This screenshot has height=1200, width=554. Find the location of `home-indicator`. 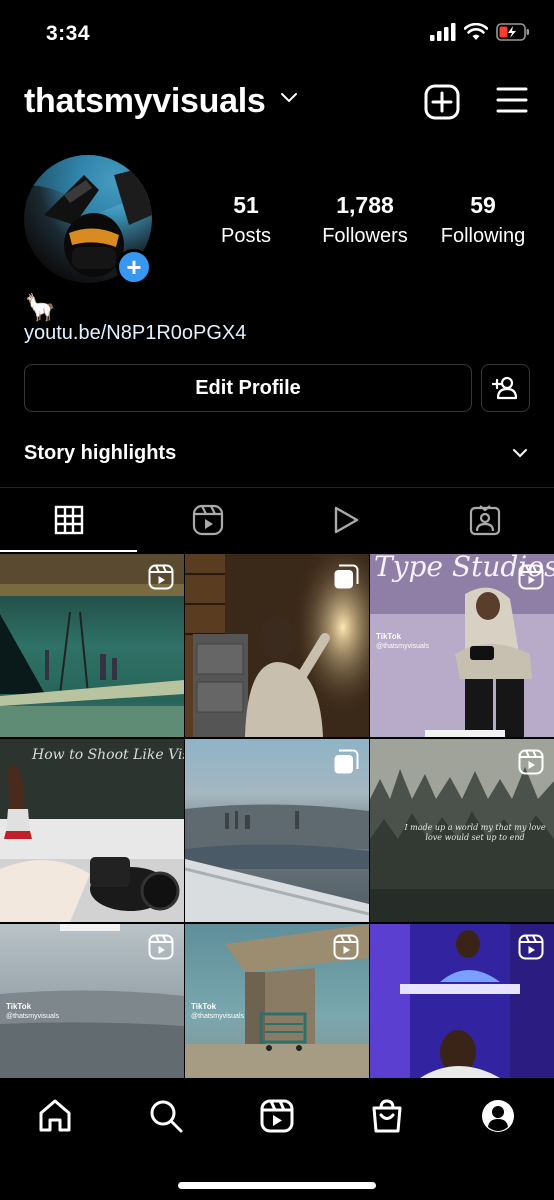

home-indicator is located at coordinates (277, 1185).